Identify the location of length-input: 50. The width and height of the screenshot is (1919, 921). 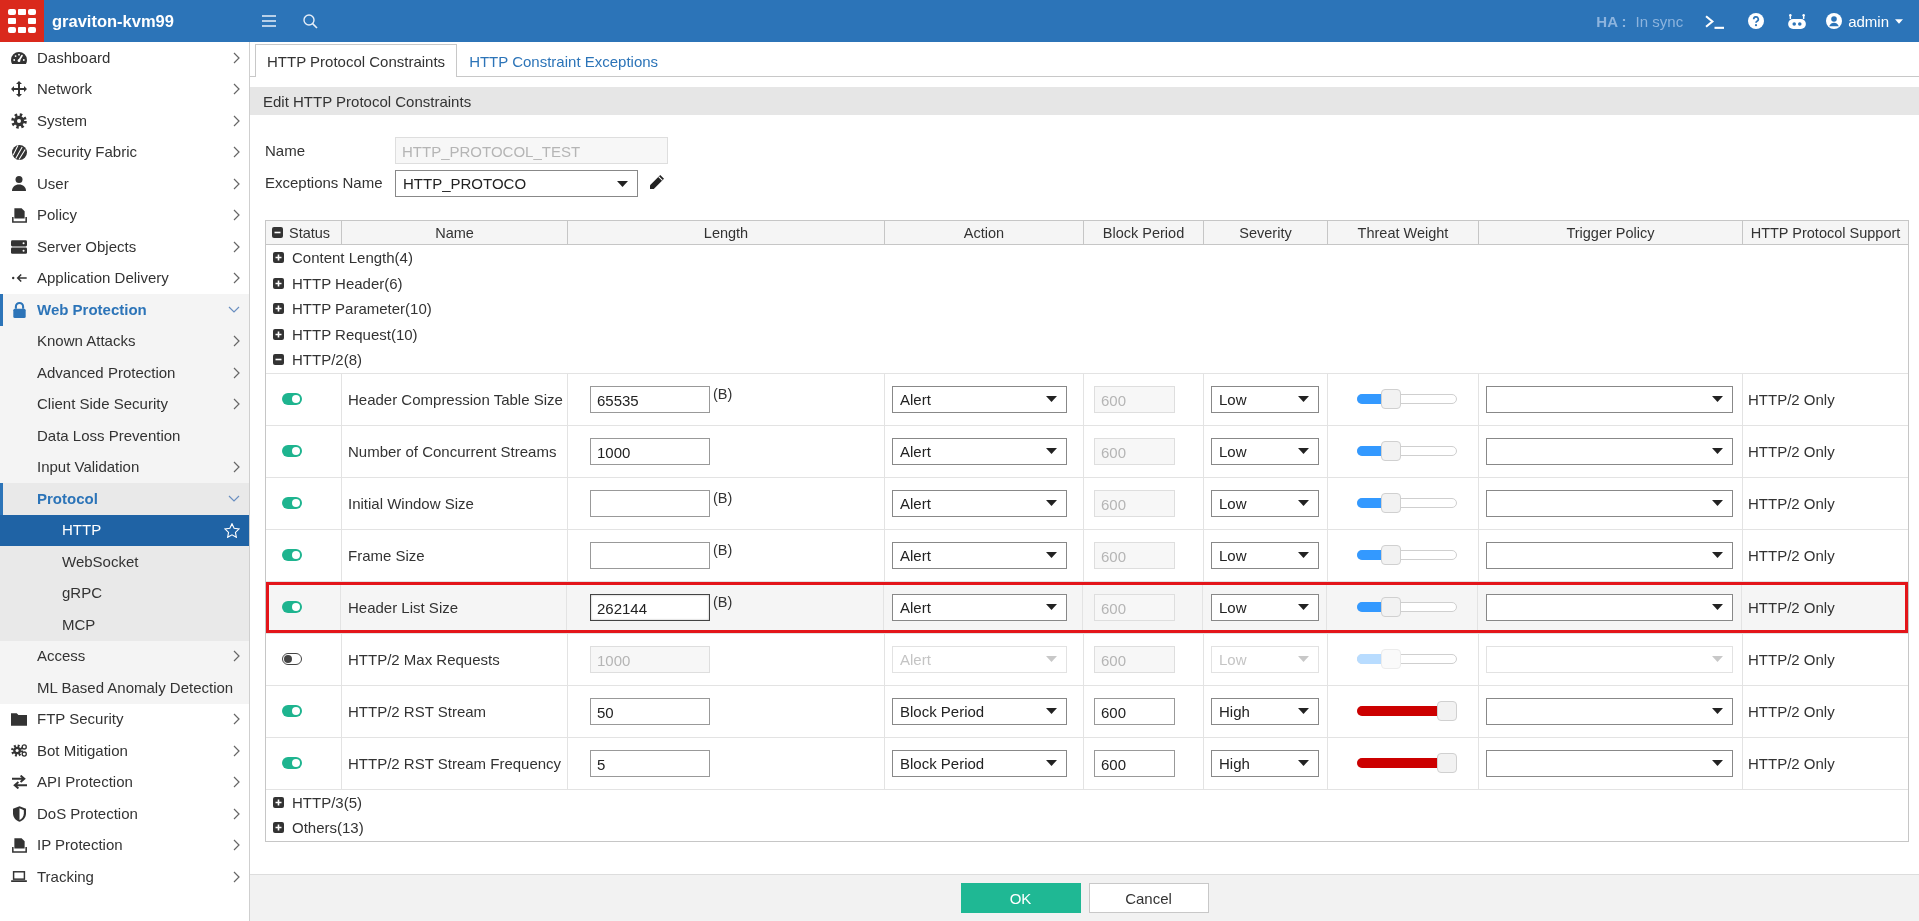
(650, 711).